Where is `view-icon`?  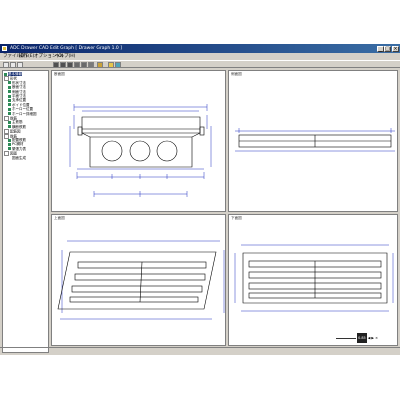
view-icon is located at coordinates (63, 65).